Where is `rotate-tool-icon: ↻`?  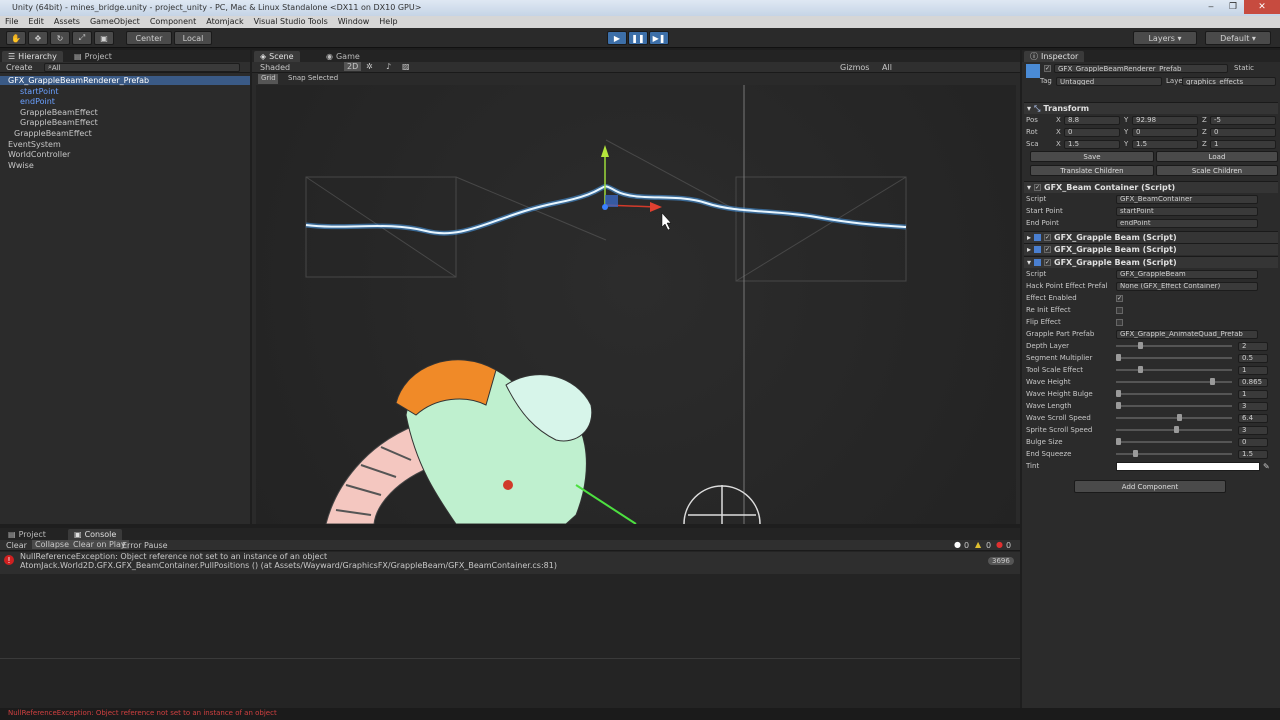 rotate-tool-icon: ↻ is located at coordinates (60, 38).